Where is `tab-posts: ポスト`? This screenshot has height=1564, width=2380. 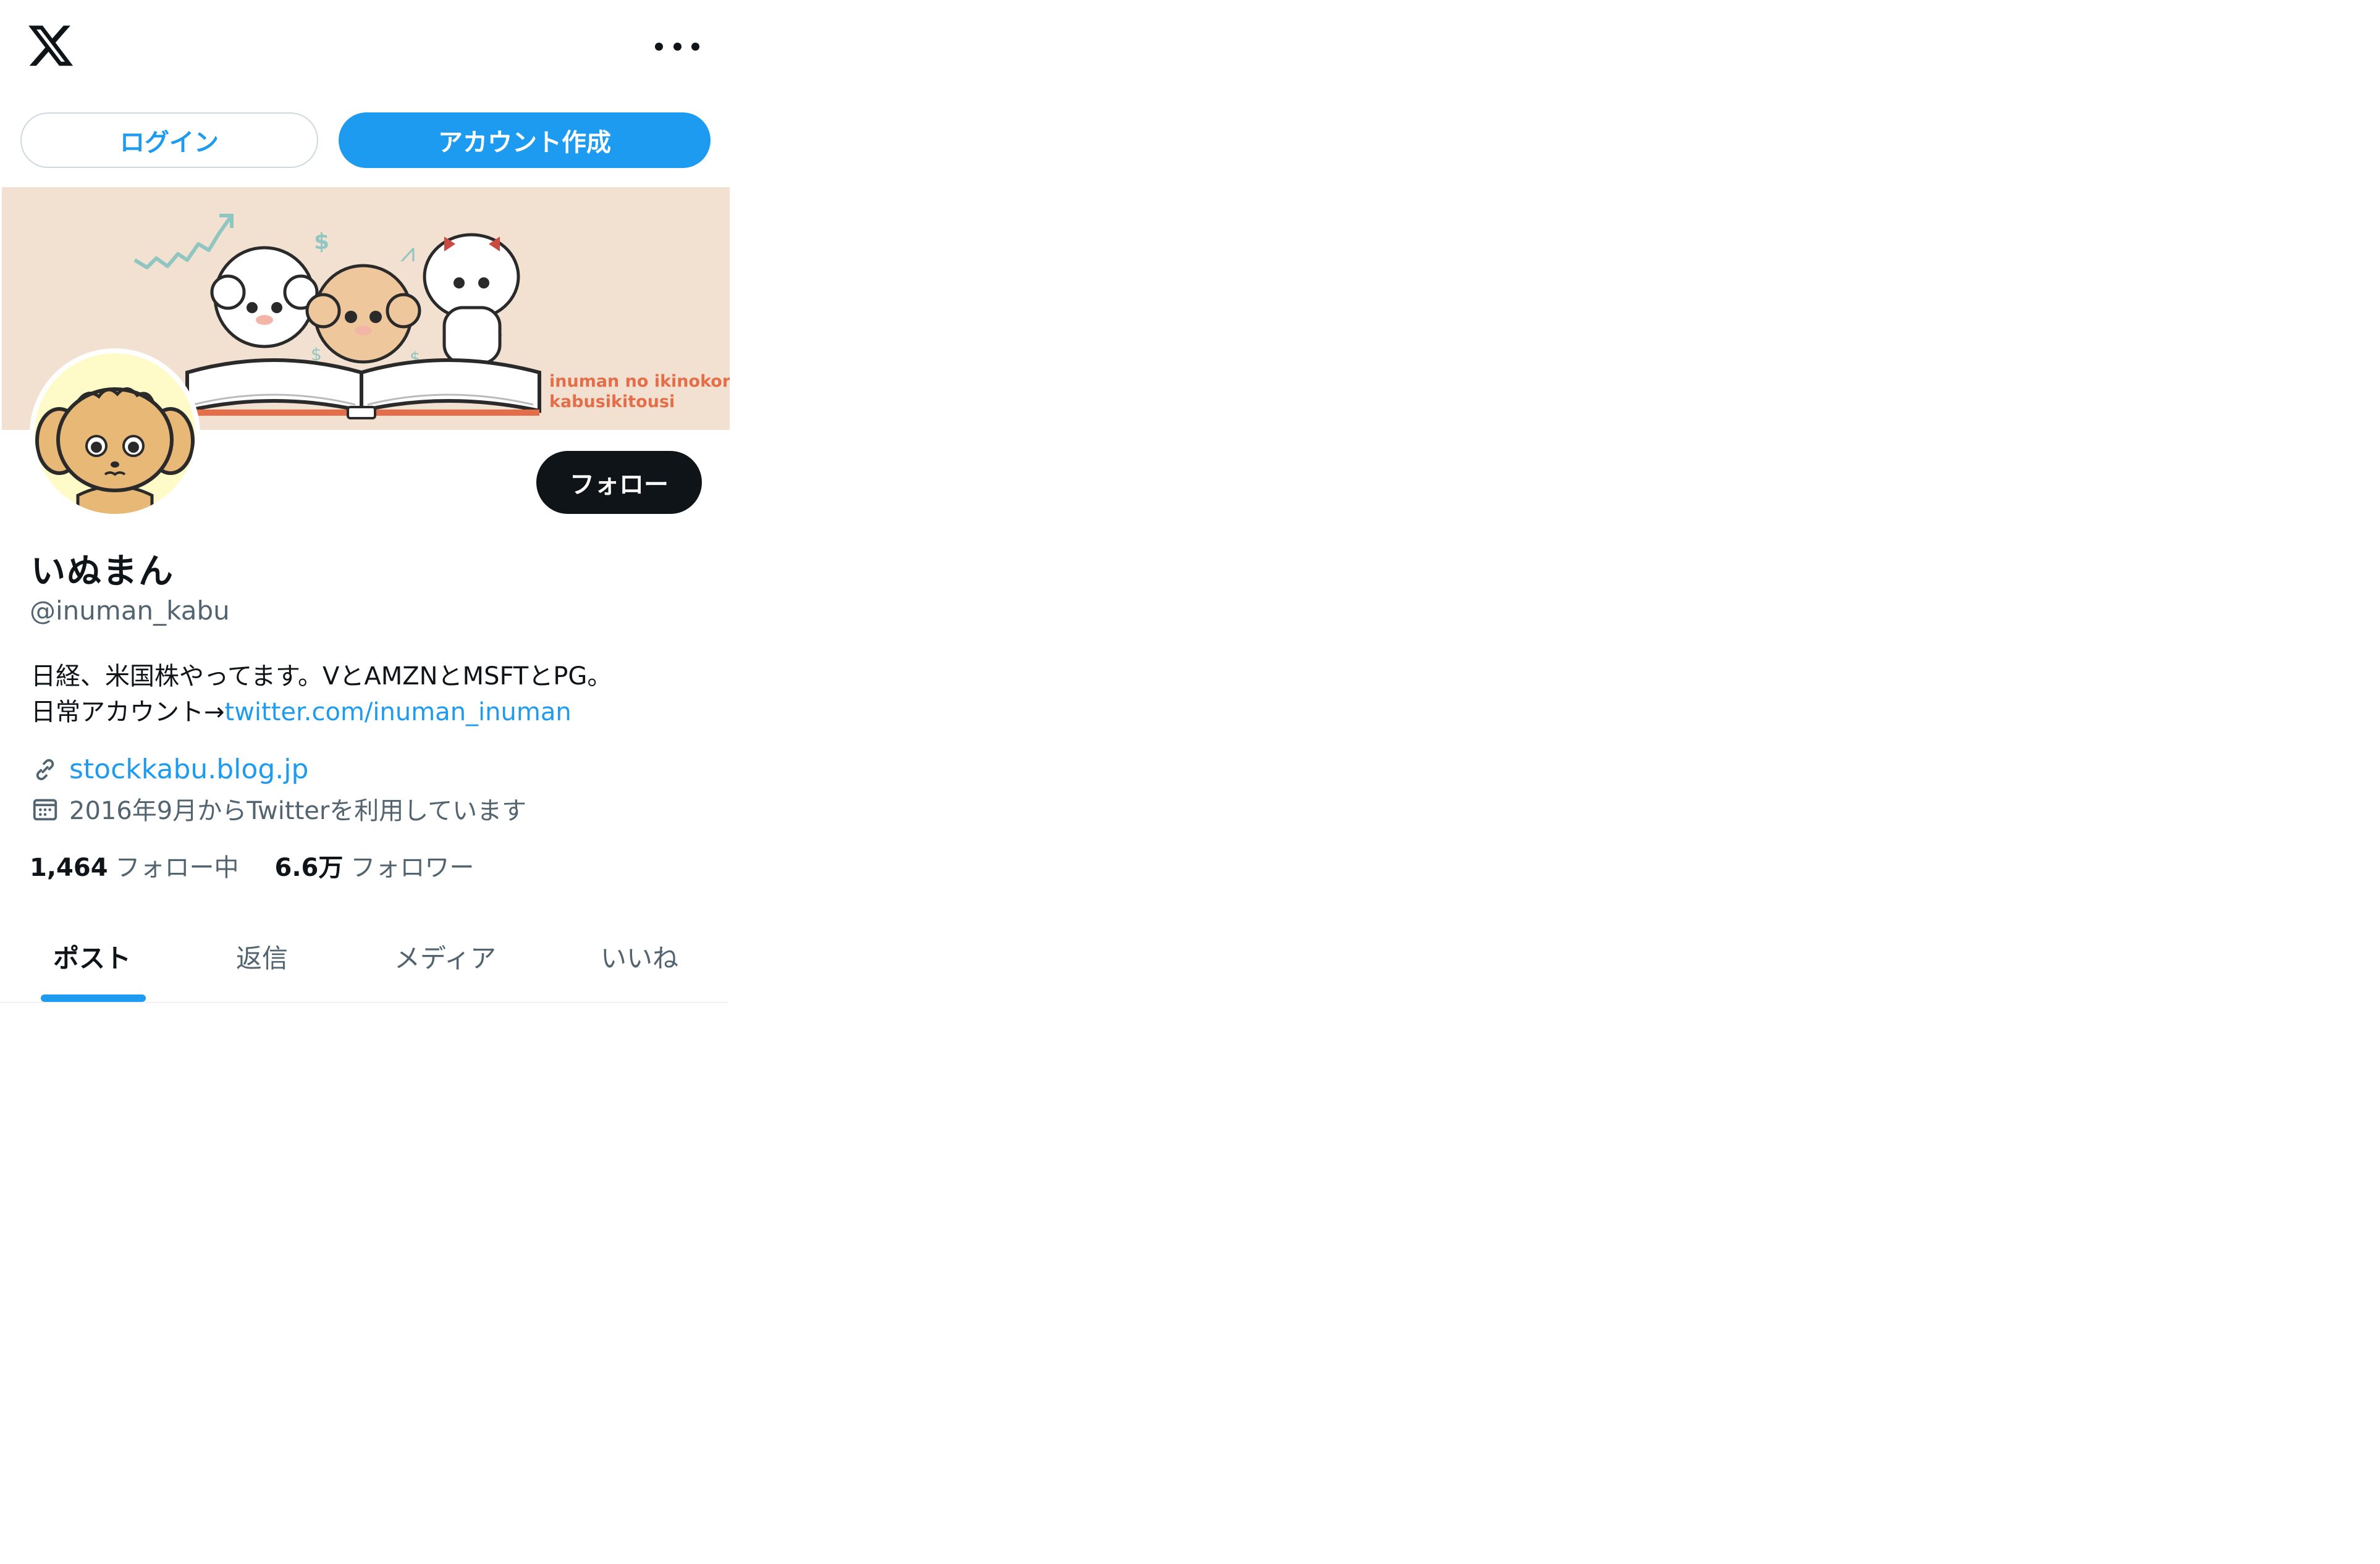 tab-posts: ポスト is located at coordinates (92, 956).